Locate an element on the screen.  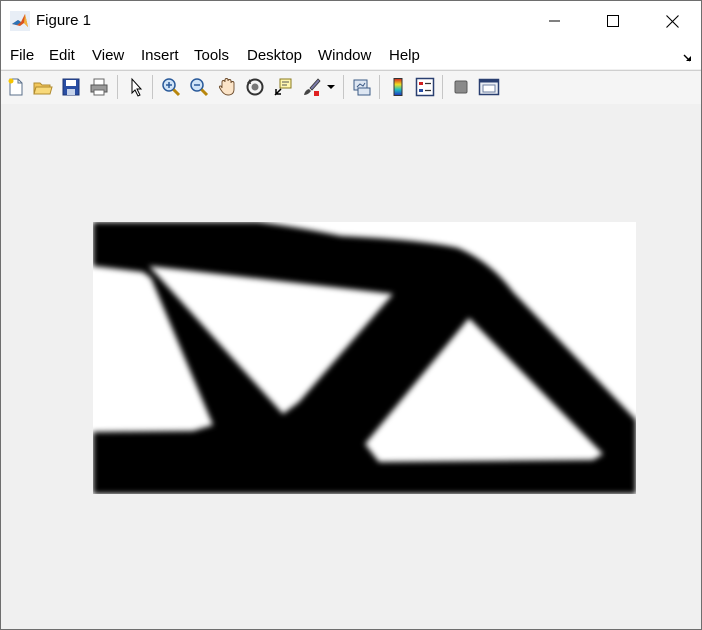
pan-button is located at coordinates (227, 87).